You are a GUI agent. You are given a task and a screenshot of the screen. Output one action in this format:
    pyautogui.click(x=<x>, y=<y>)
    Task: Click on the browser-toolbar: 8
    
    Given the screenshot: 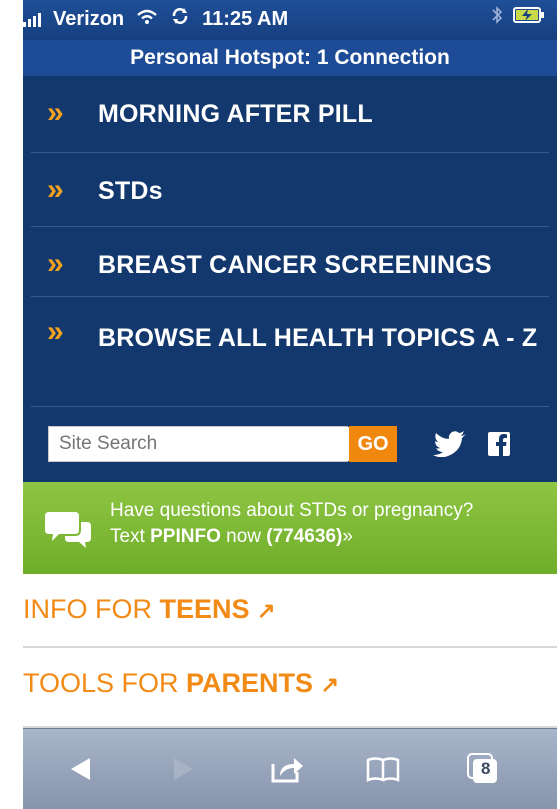 What is the action you would take?
    pyautogui.click(x=290, y=768)
    